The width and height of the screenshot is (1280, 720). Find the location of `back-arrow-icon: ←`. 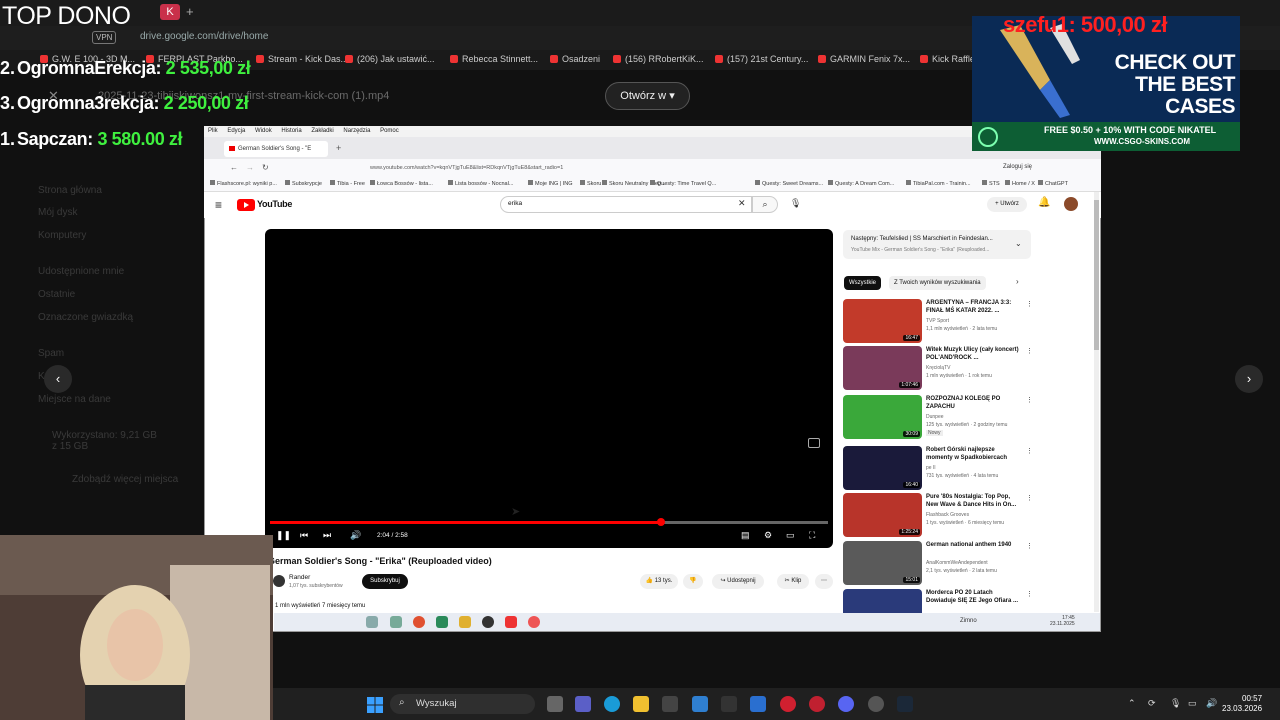

back-arrow-icon: ← is located at coordinates (234, 167).